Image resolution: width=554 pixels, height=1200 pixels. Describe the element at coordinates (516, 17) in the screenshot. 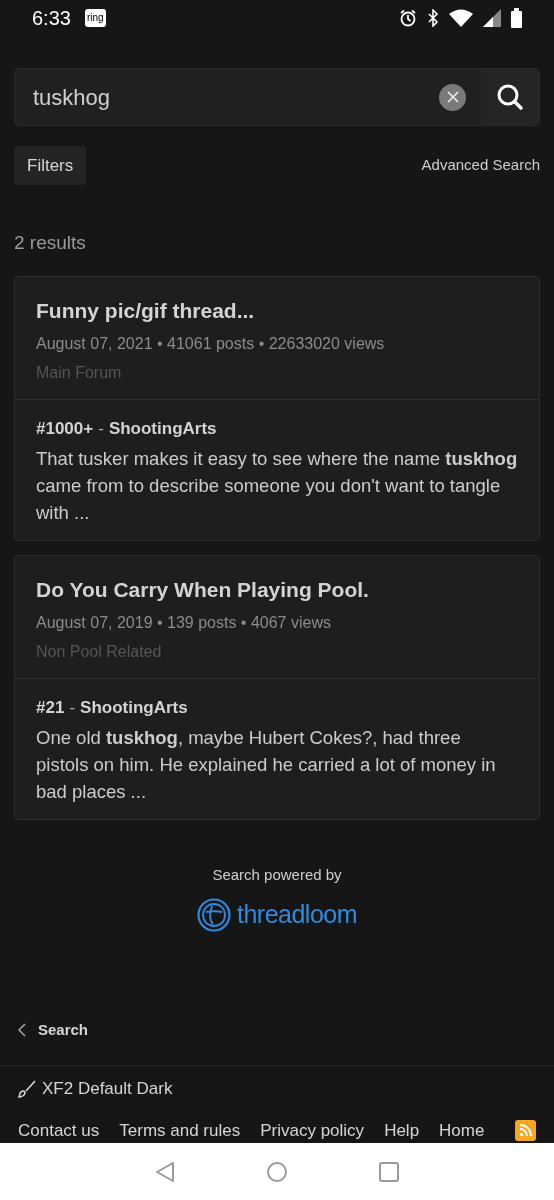

I see `battery-icon` at that location.